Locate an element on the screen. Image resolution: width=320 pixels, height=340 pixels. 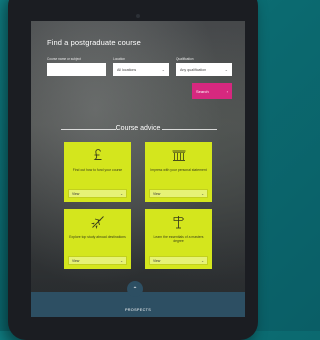
pound-icon is located at coordinates (97, 154).